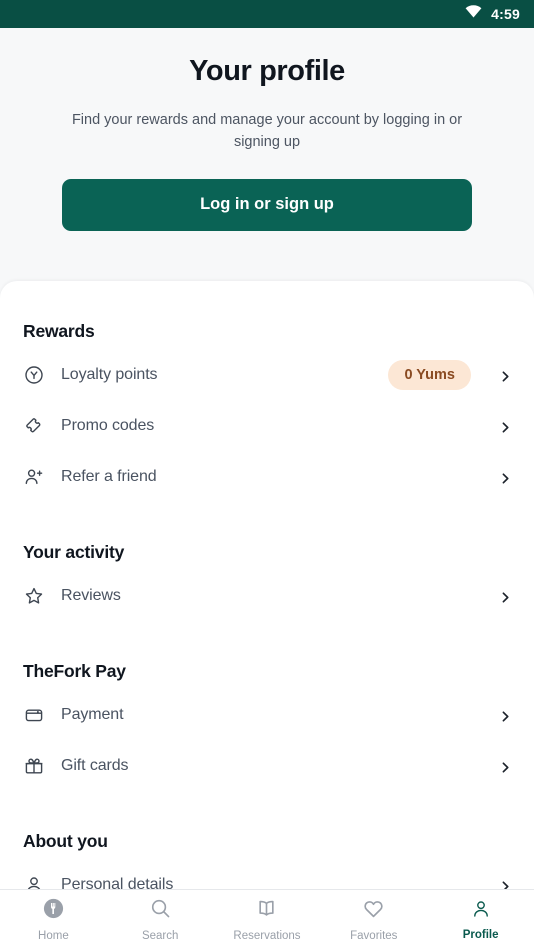 This screenshot has height=949, width=534. Describe the element at coordinates (160, 936) in the screenshot. I see `nav-item-label: Search` at that location.